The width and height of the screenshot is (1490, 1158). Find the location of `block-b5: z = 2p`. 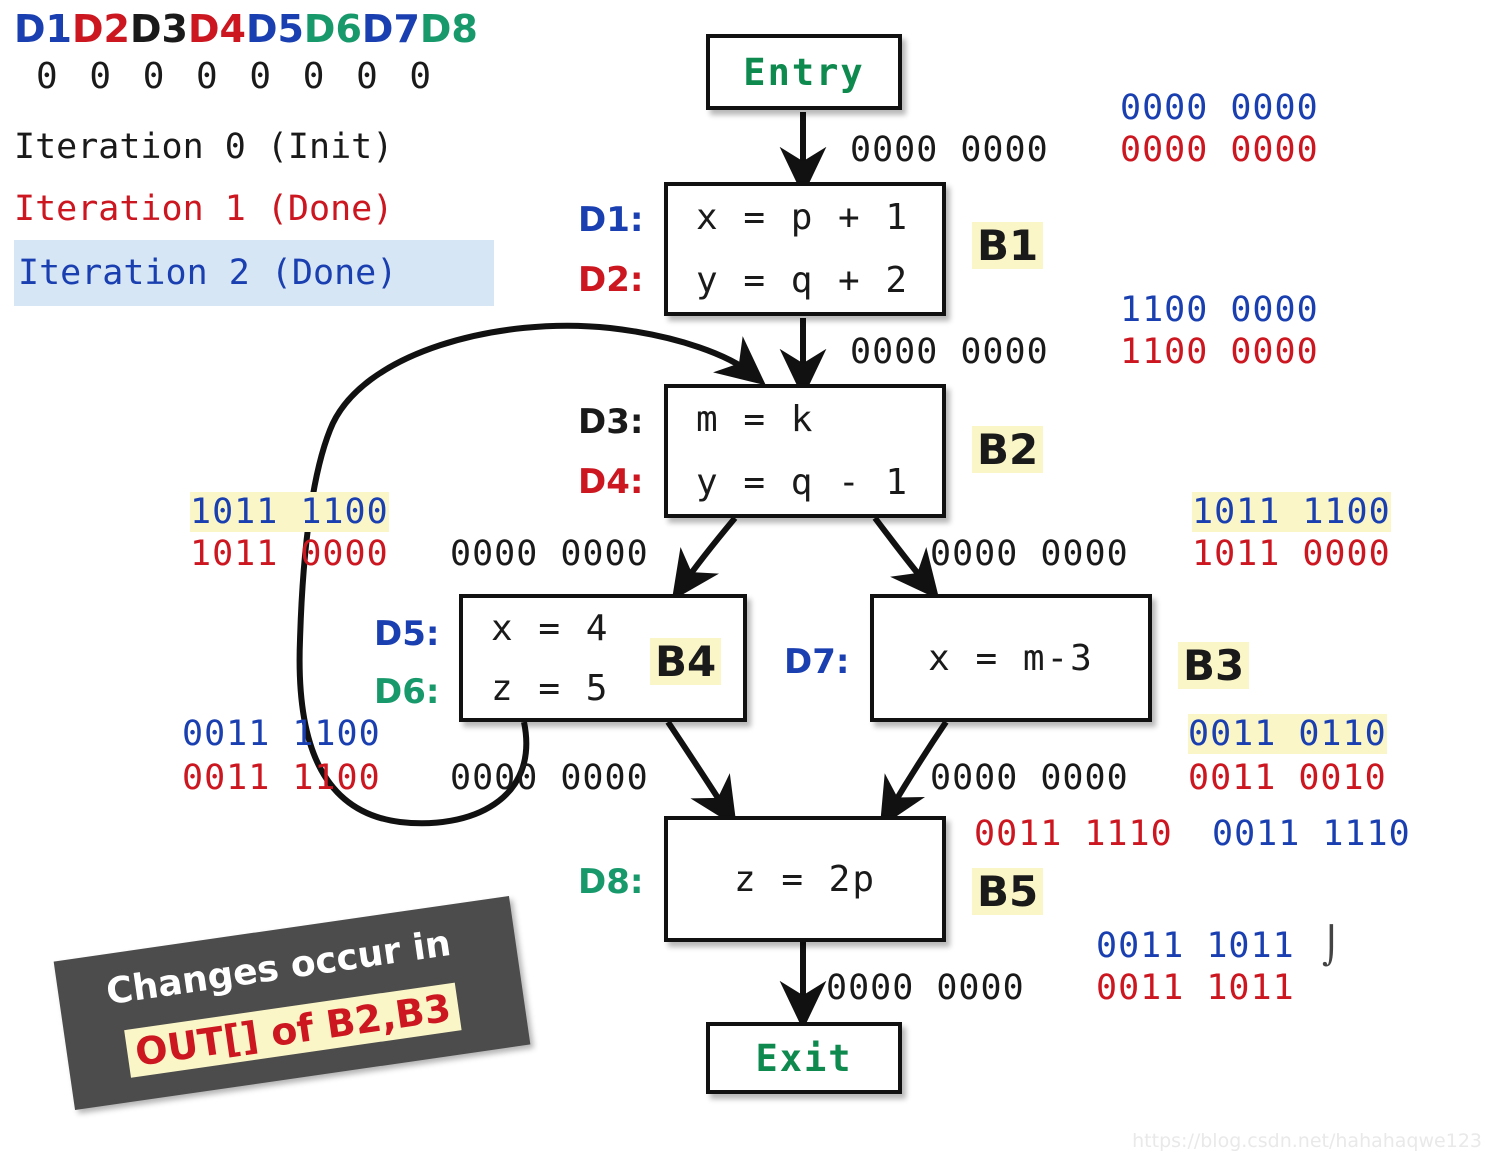

block-b5: z = 2p is located at coordinates (805, 879).